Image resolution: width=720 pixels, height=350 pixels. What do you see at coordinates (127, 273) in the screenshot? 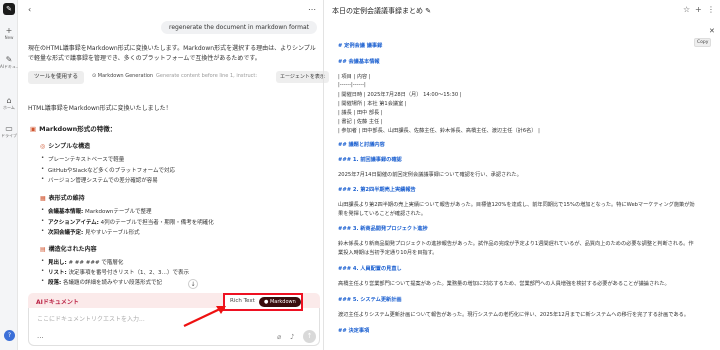
I see `list-item-text: 決定事項を番号付きリスト（1、2、3…）で表示` at bounding box center [127, 273].